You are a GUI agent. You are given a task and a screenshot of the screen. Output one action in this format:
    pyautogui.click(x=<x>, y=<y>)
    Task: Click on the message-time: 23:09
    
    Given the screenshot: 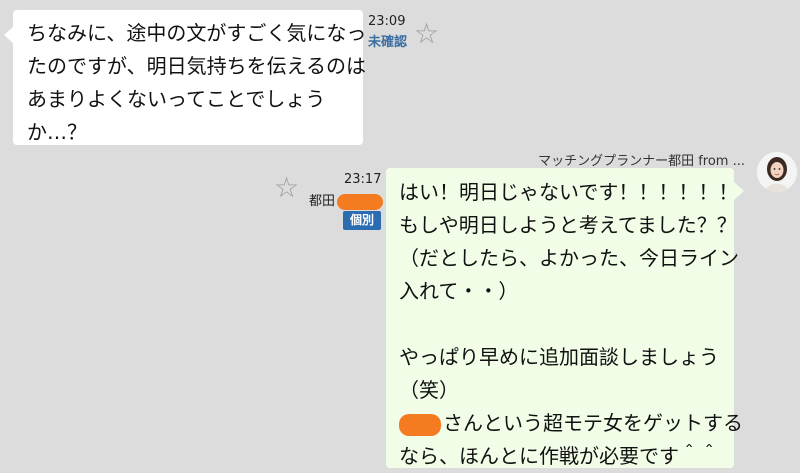 What is the action you would take?
    pyautogui.click(x=387, y=21)
    